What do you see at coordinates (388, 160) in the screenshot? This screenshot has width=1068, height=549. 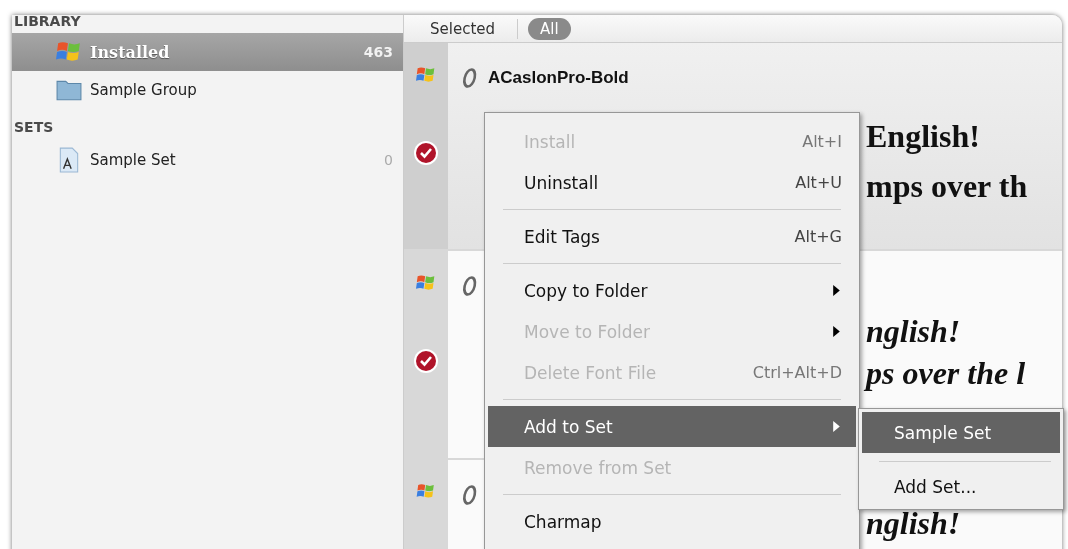 I see `item-count: 0` at bounding box center [388, 160].